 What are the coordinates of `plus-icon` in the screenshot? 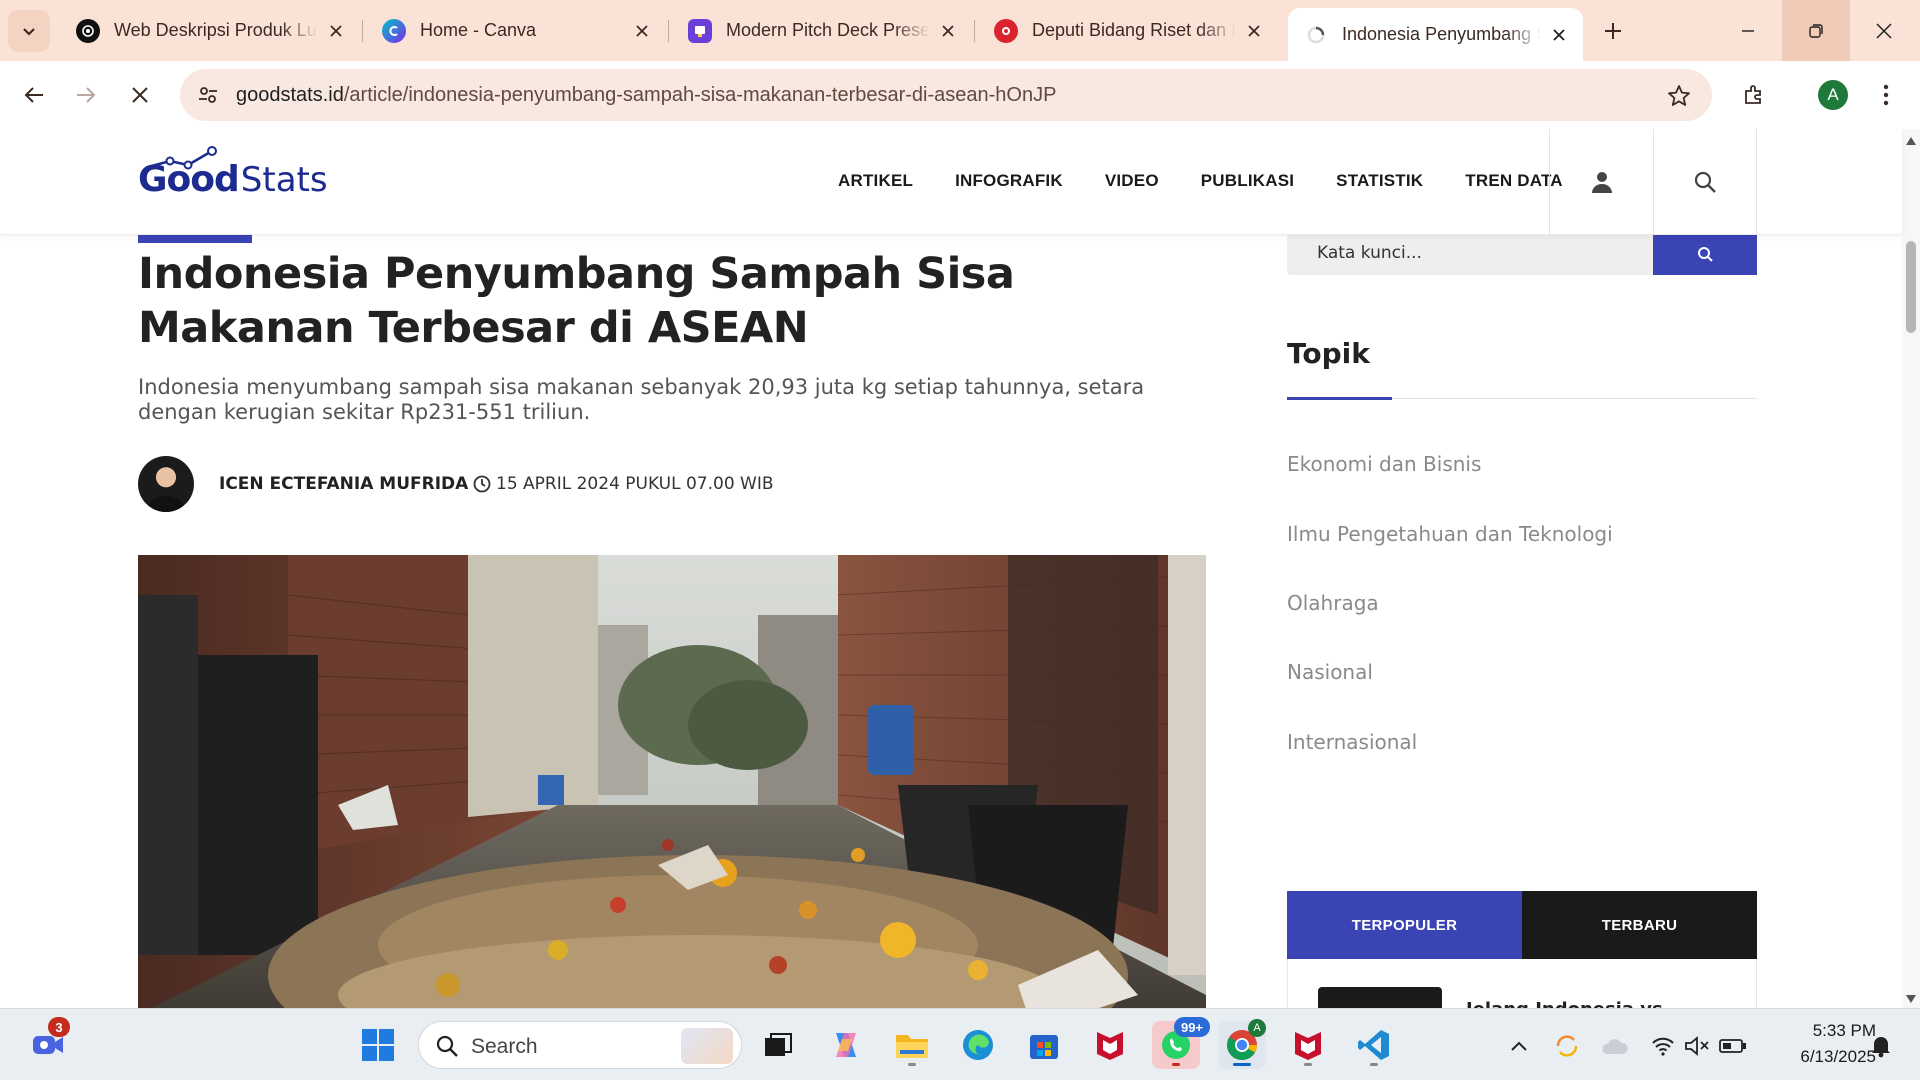 It's located at (1613, 31).